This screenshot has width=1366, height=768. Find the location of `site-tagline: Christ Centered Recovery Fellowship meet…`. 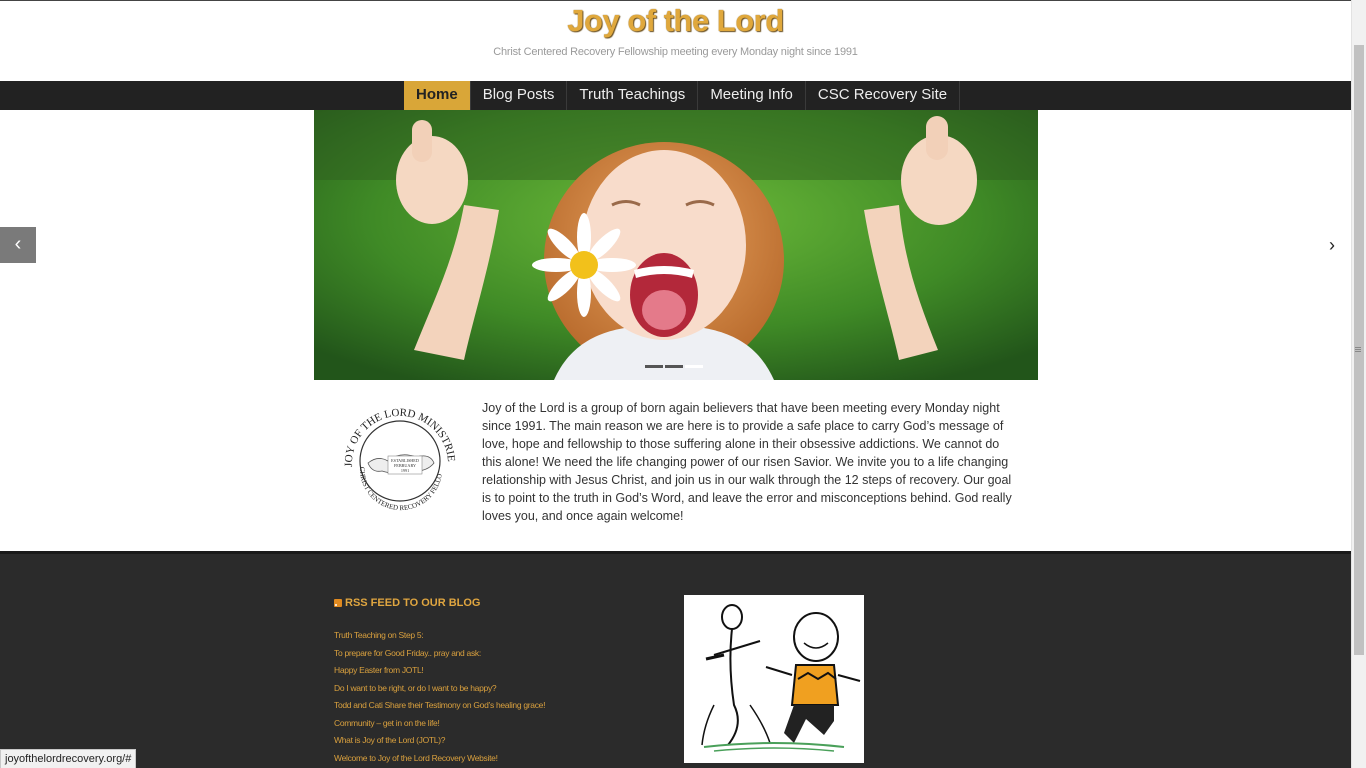

site-tagline: Christ Centered Recovery Fellowship meet… is located at coordinates (675, 52).